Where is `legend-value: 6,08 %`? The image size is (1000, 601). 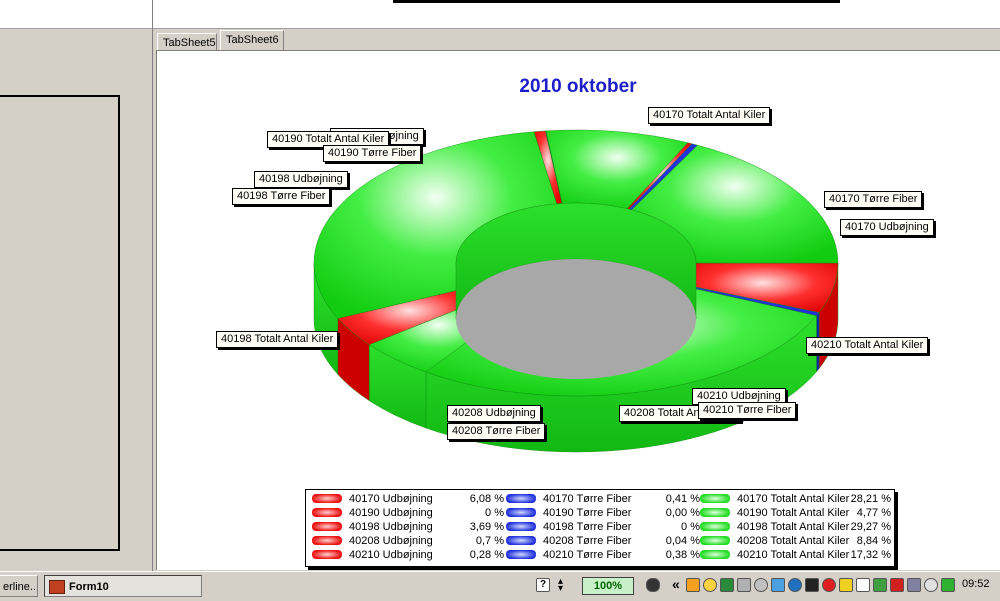 legend-value: 6,08 % is located at coordinates (486, 499).